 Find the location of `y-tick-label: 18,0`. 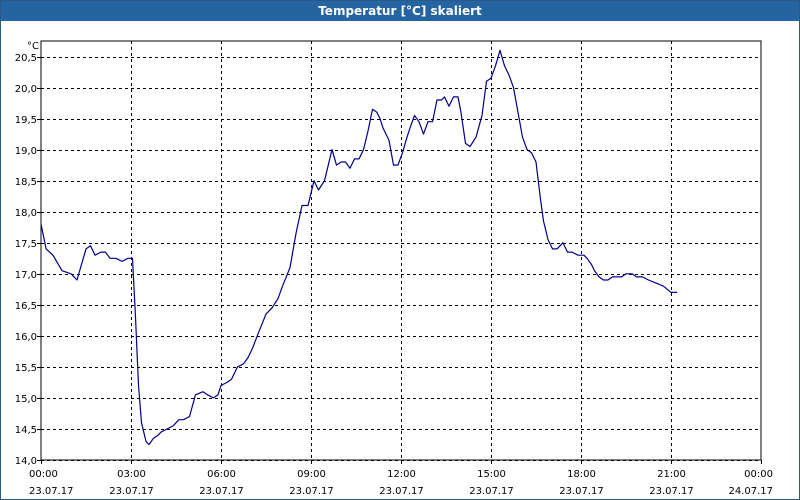

y-tick-label: 18,0 is located at coordinates (26, 213).